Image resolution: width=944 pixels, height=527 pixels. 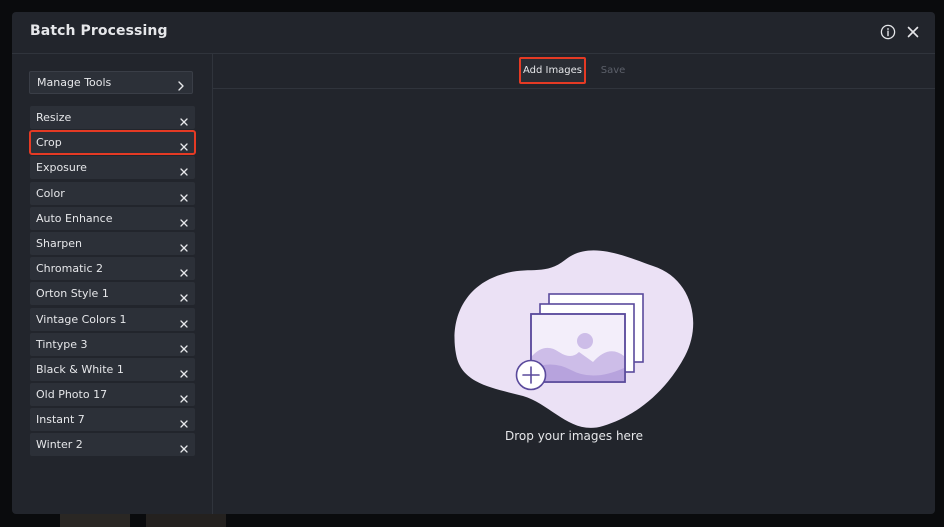 I want to click on add-images-button: Add Images, so click(x=552, y=70).